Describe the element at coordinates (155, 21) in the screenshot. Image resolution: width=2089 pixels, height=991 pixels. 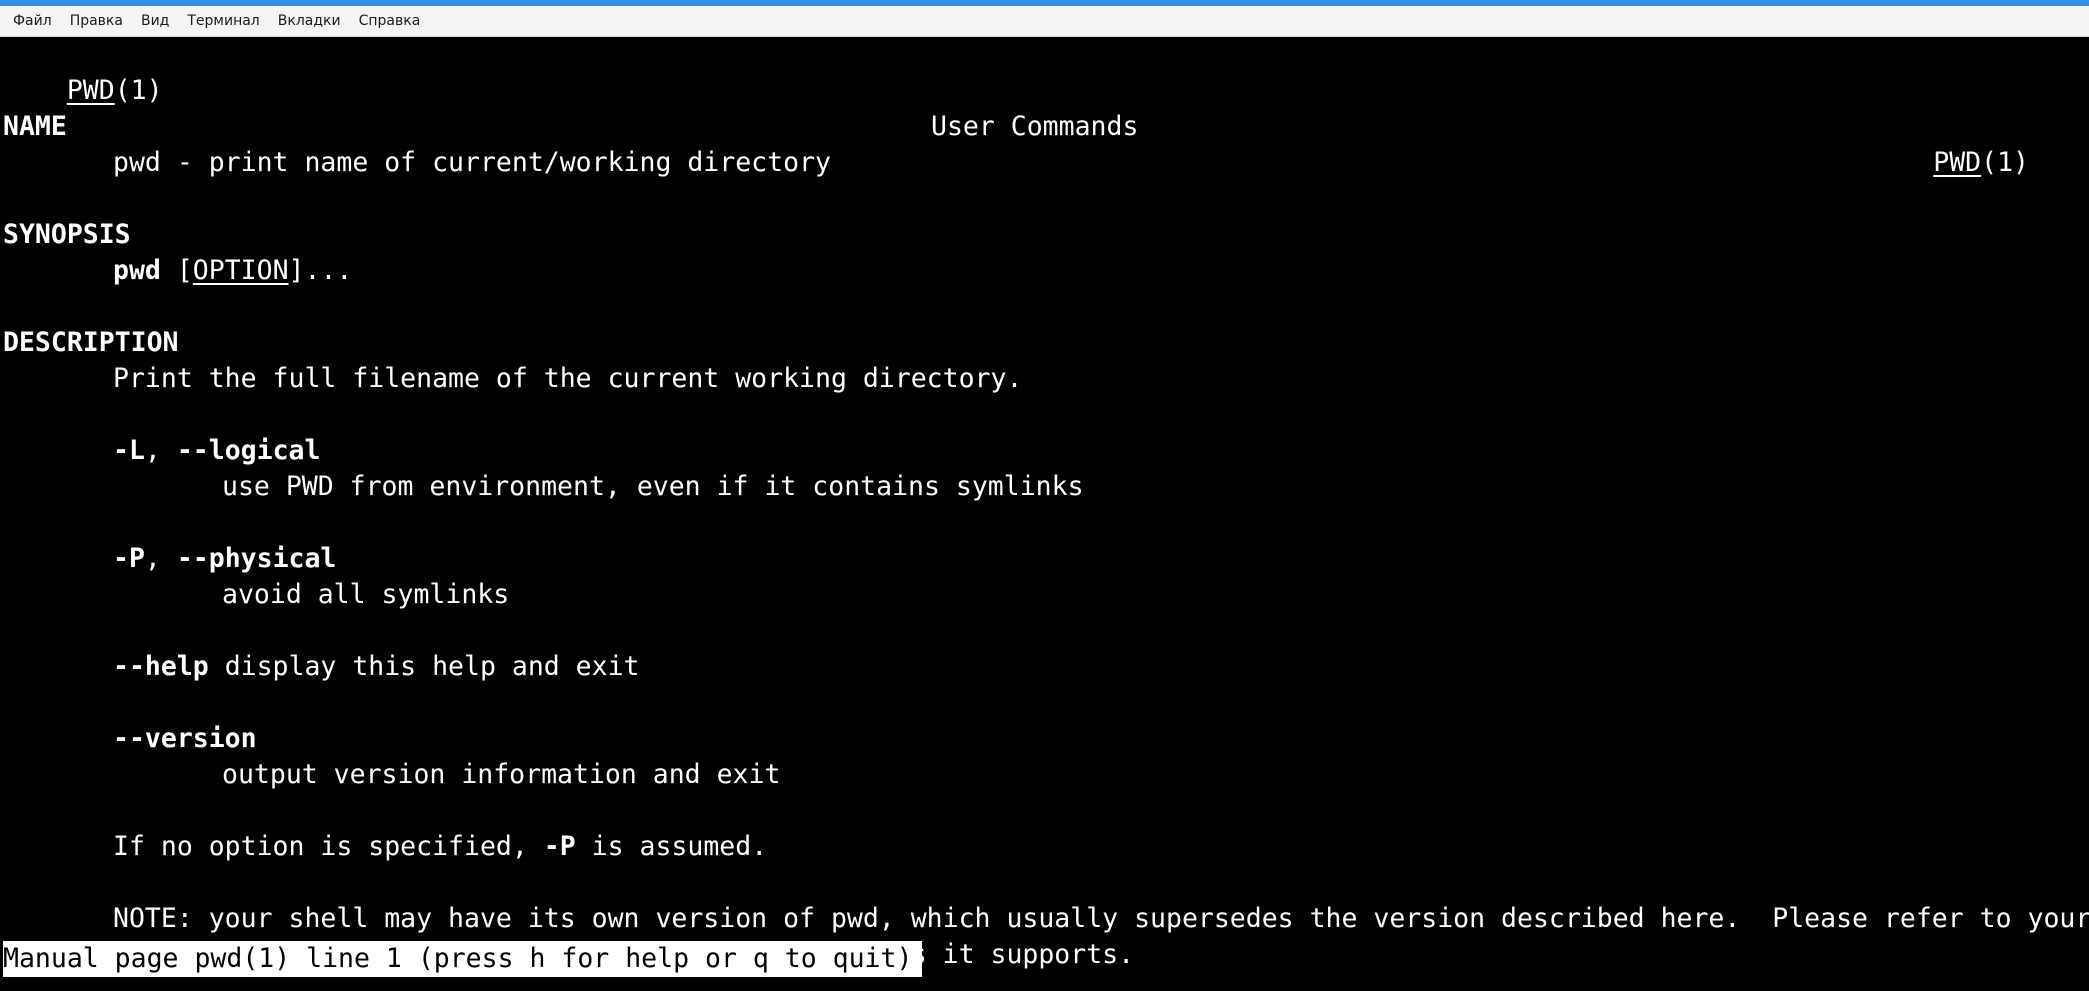
I see `menu-view: Вид` at that location.